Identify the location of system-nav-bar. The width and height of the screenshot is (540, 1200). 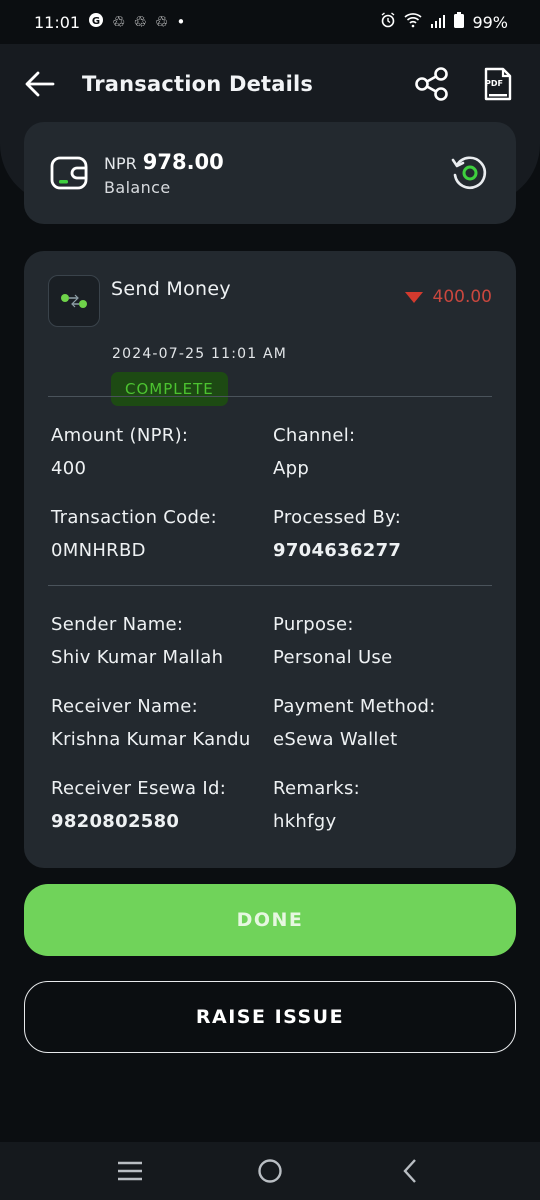
(270, 1171).